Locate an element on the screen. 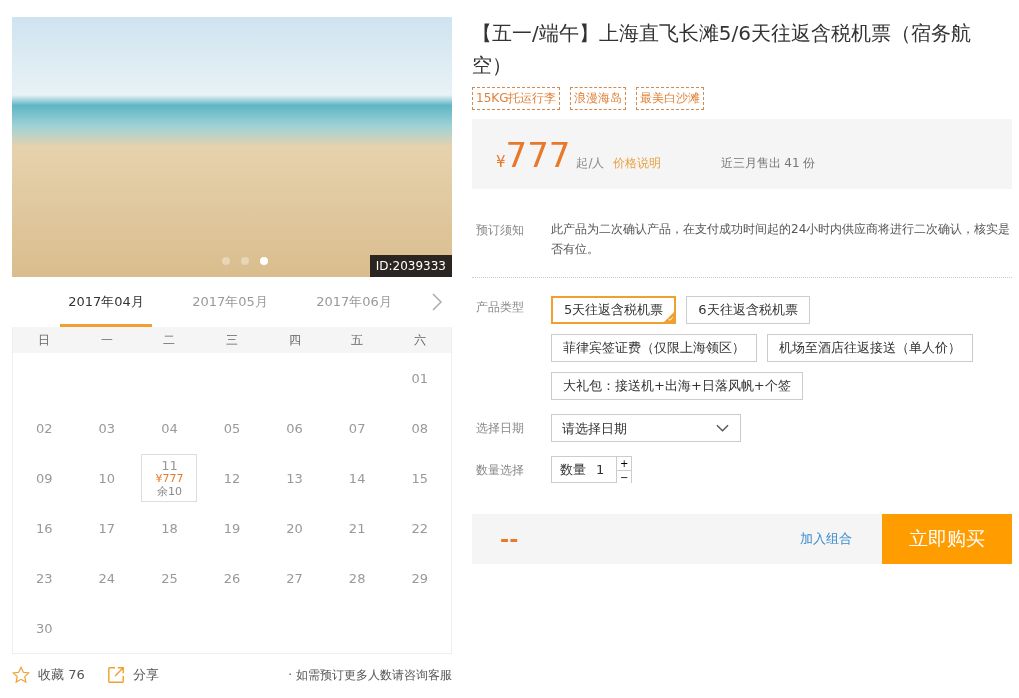  day-number: 30 is located at coordinates (44, 628).